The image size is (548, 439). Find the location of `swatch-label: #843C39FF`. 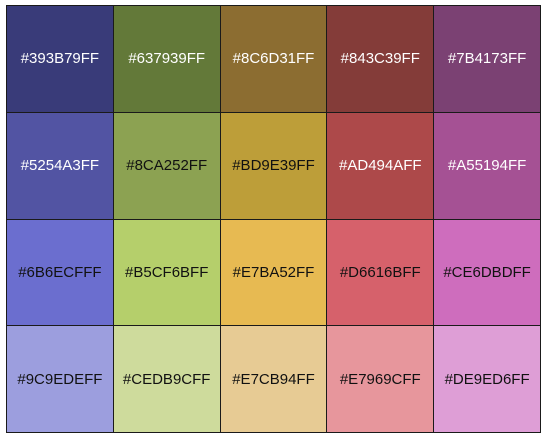

swatch-label: #843C39FF is located at coordinates (380, 59).